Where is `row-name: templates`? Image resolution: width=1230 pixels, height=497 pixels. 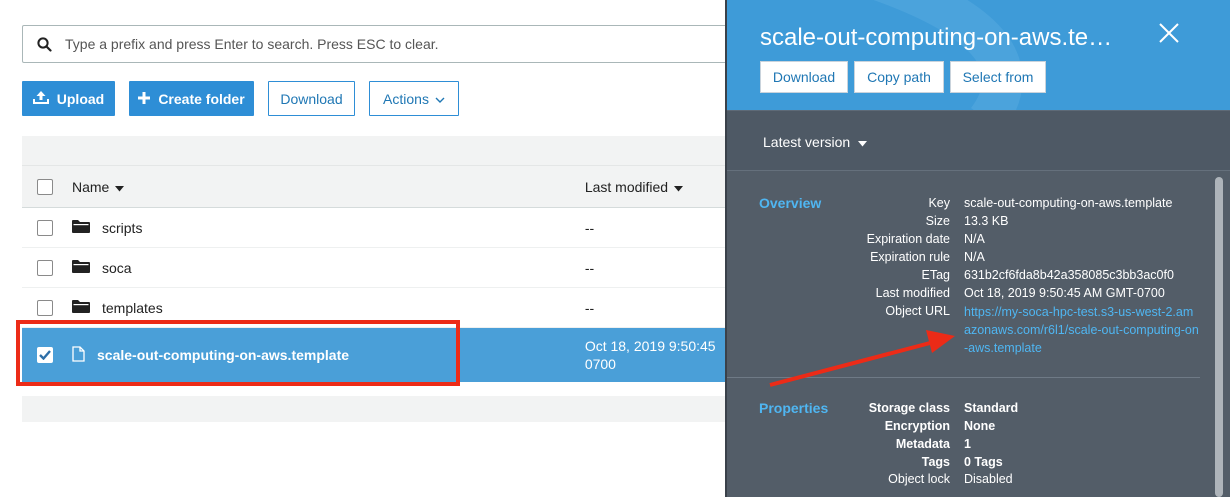 row-name: templates is located at coordinates (132, 308).